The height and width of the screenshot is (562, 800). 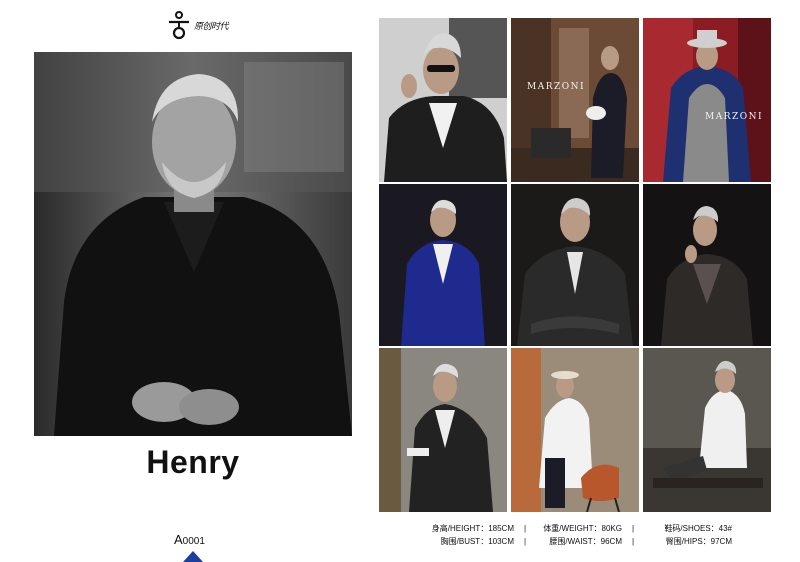 I want to click on stat-hips: 臀围/HIPS：97CM, so click(x=698, y=541).